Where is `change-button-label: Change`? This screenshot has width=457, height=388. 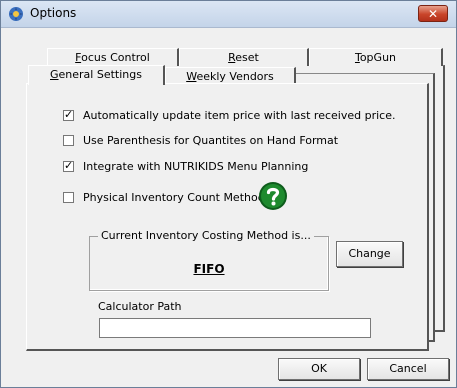 change-button-label: Change is located at coordinates (369, 253).